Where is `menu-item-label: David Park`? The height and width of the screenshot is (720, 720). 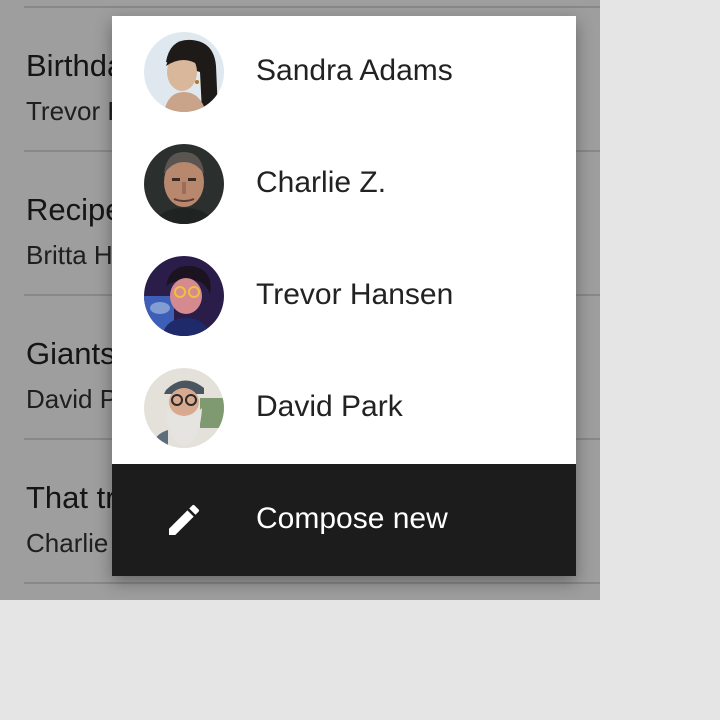
menu-item-label: David Park is located at coordinates (329, 406).